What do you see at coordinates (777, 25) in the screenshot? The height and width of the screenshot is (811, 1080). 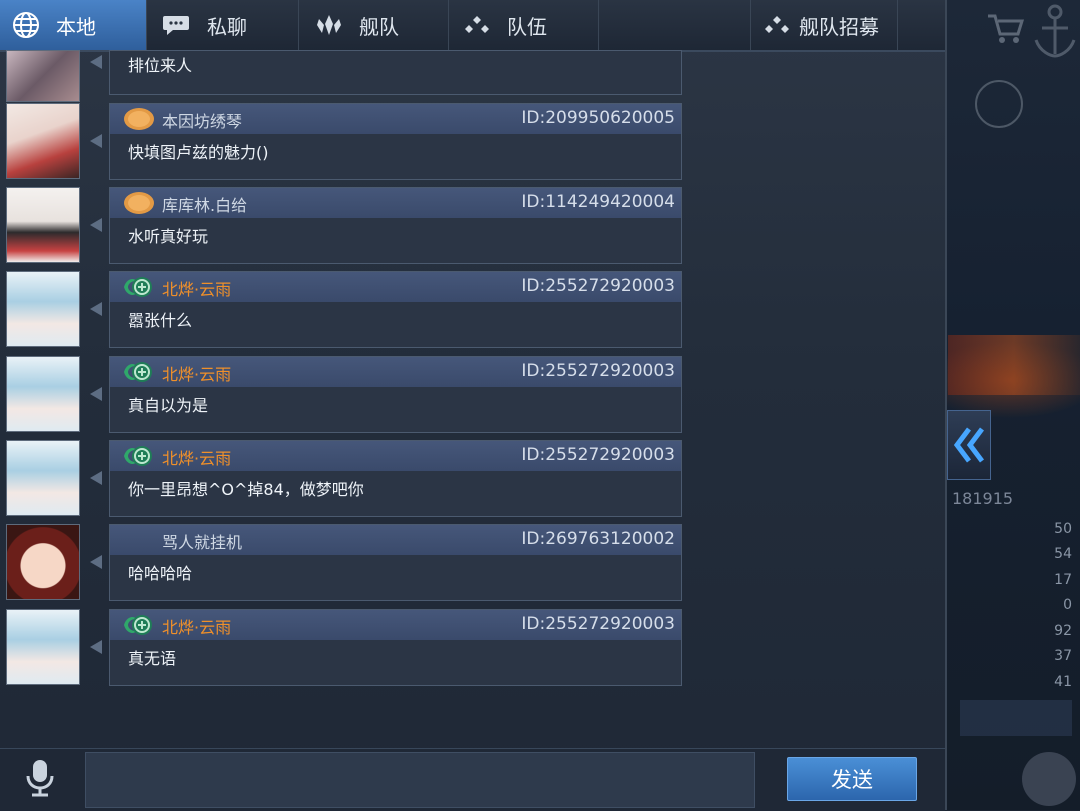 I see `team-icon` at bounding box center [777, 25].